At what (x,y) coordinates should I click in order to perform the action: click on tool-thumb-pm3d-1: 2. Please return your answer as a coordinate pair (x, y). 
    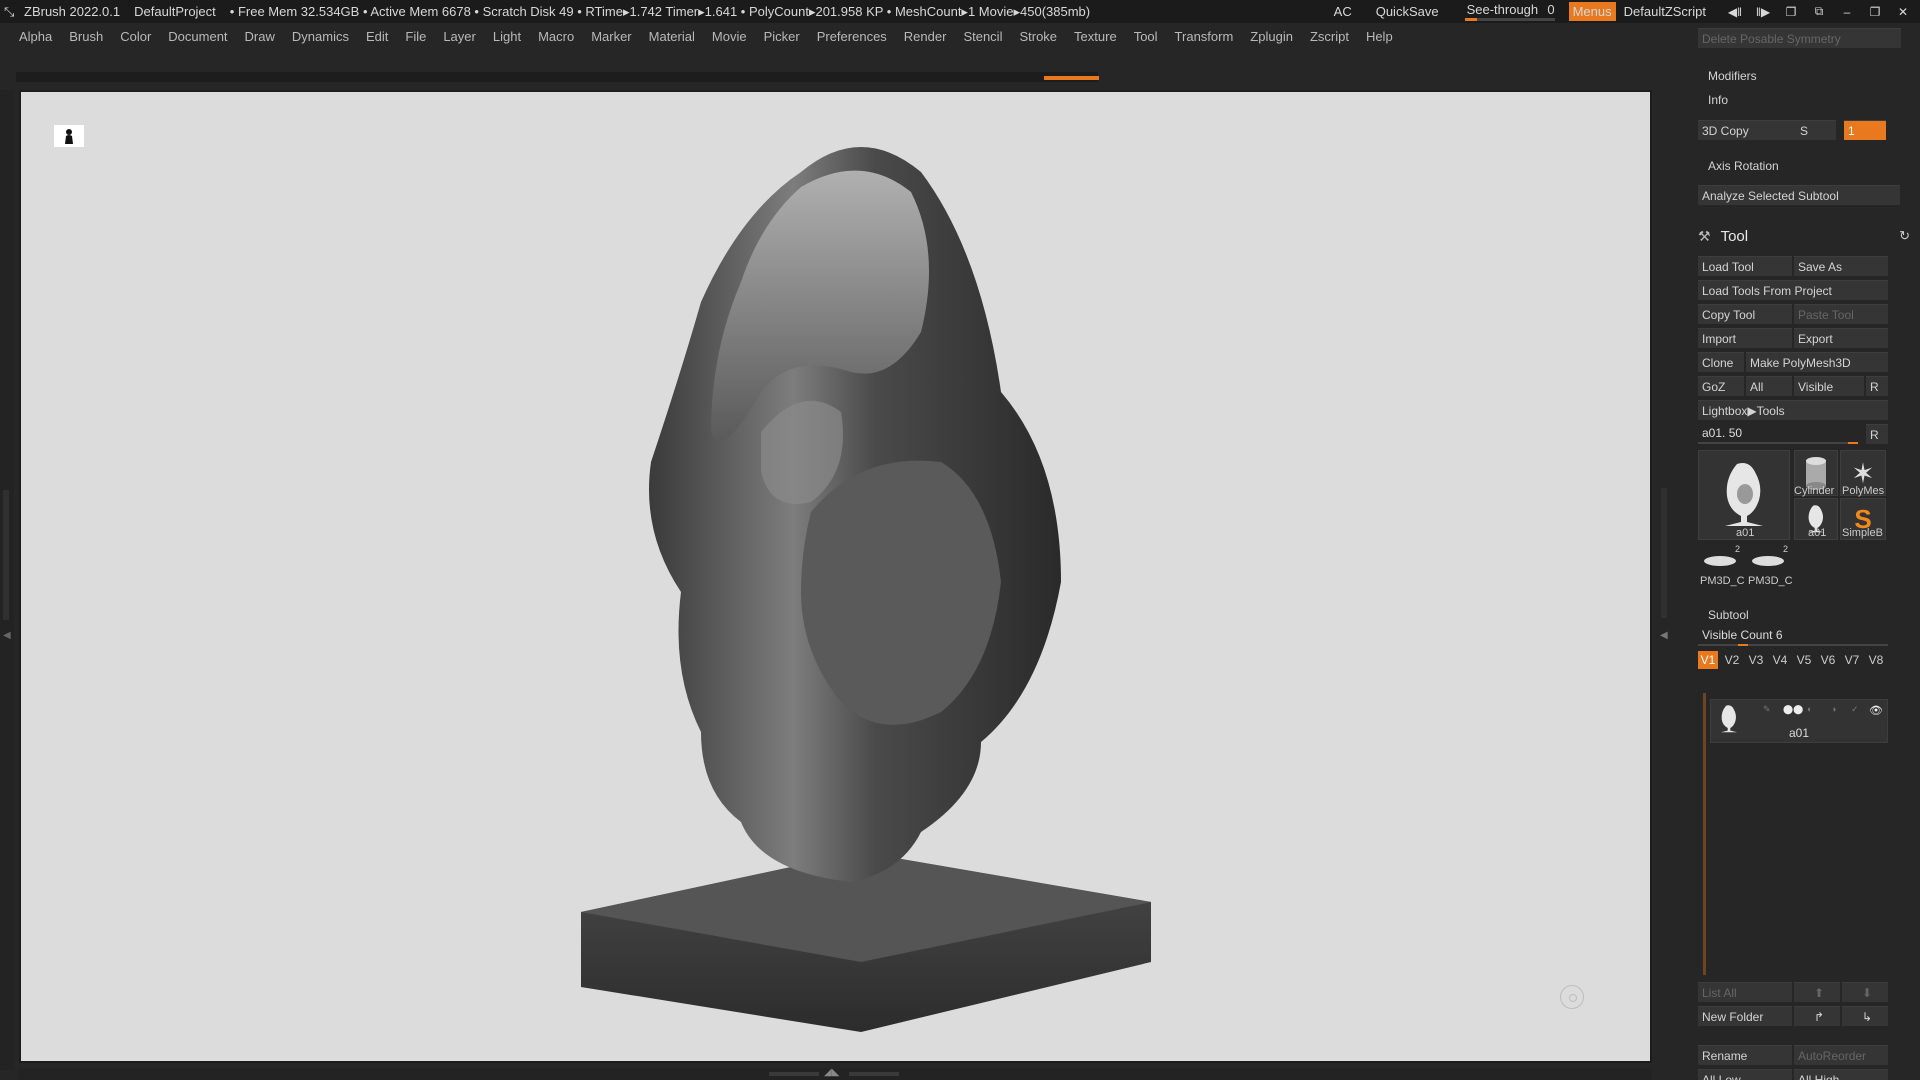
    Looking at the image, I should click on (1720, 559).